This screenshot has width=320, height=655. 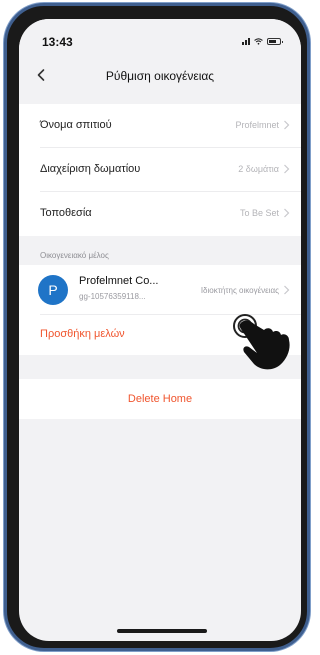 What do you see at coordinates (53, 290) in the screenshot?
I see `avatar: P` at bounding box center [53, 290].